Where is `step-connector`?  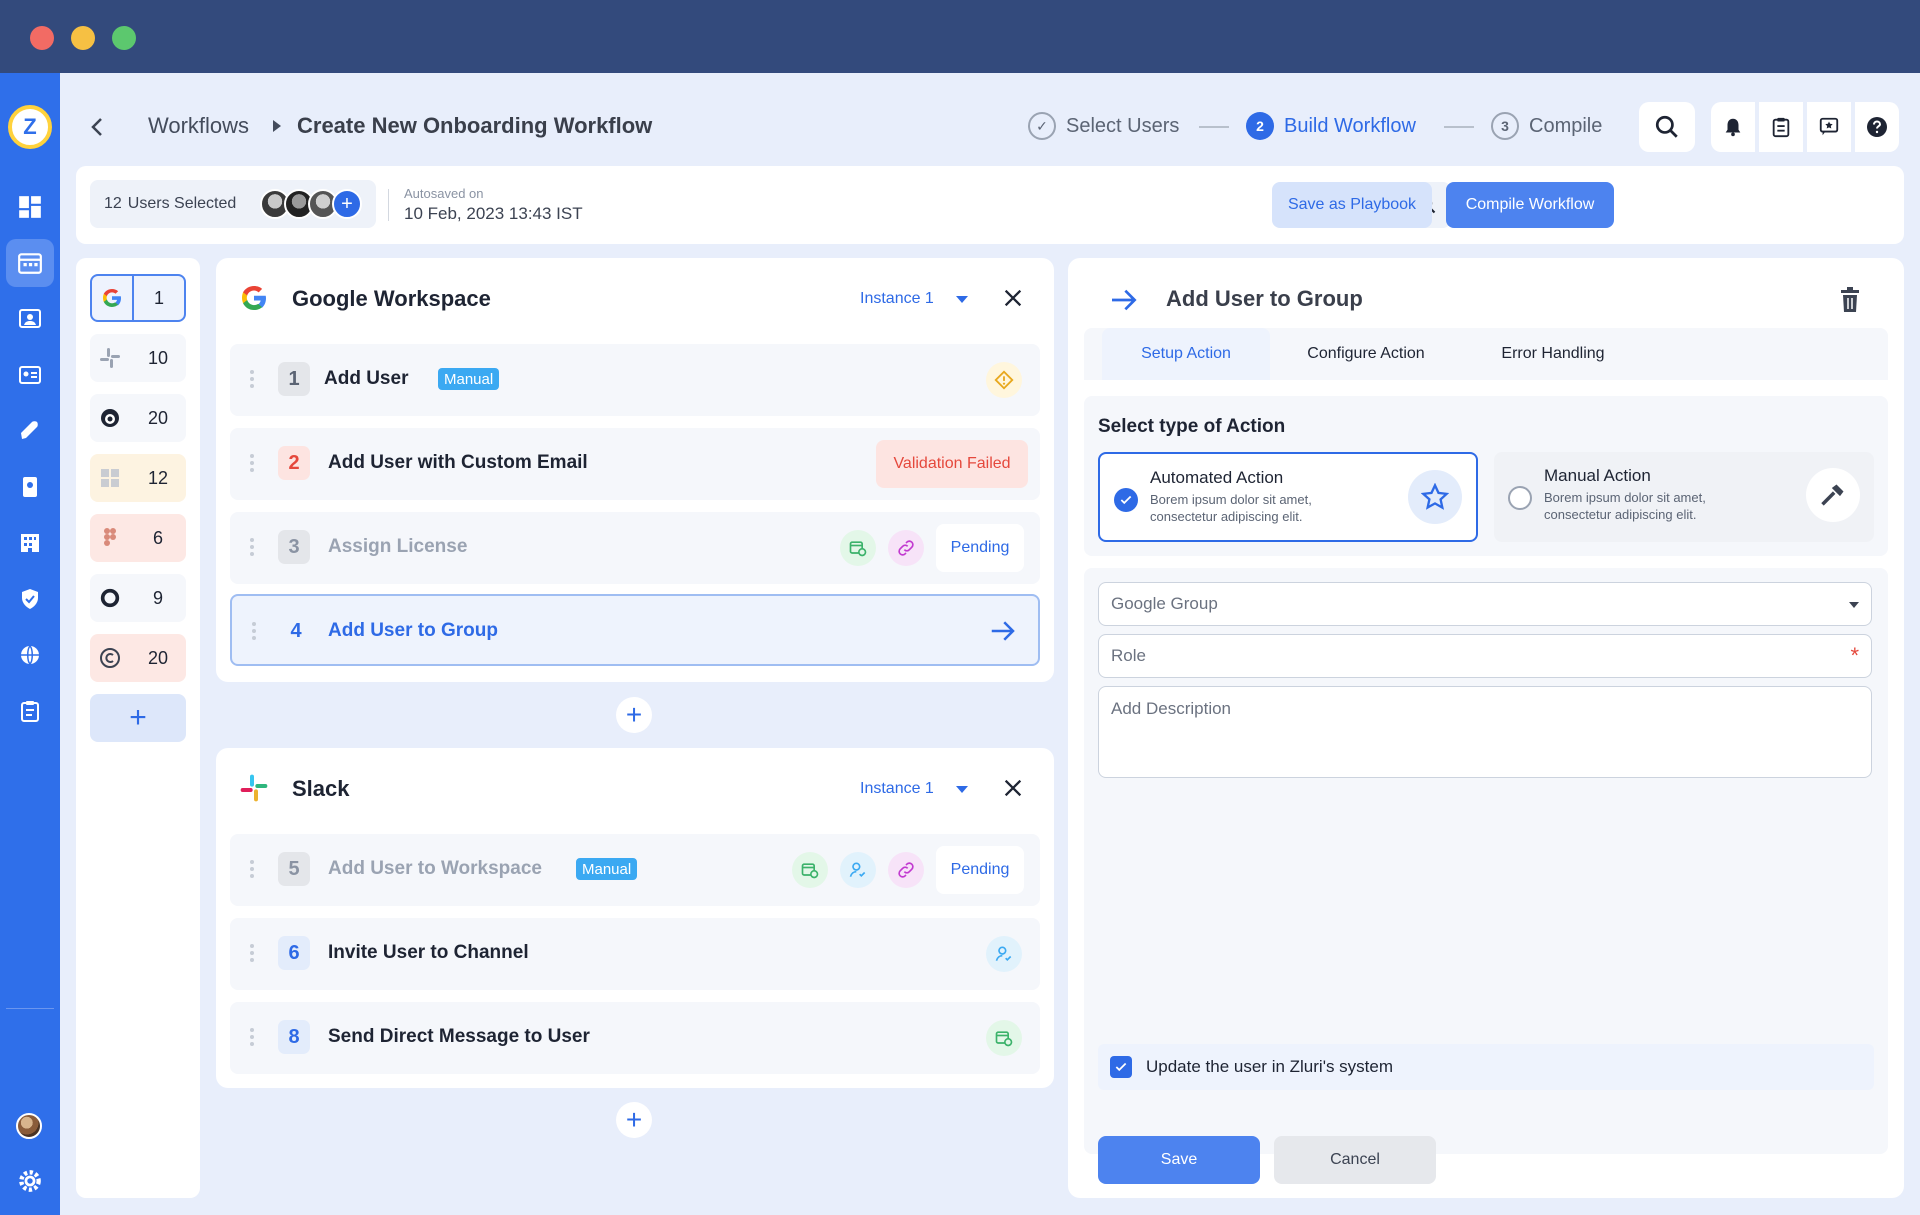
step-connector is located at coordinates (1214, 127).